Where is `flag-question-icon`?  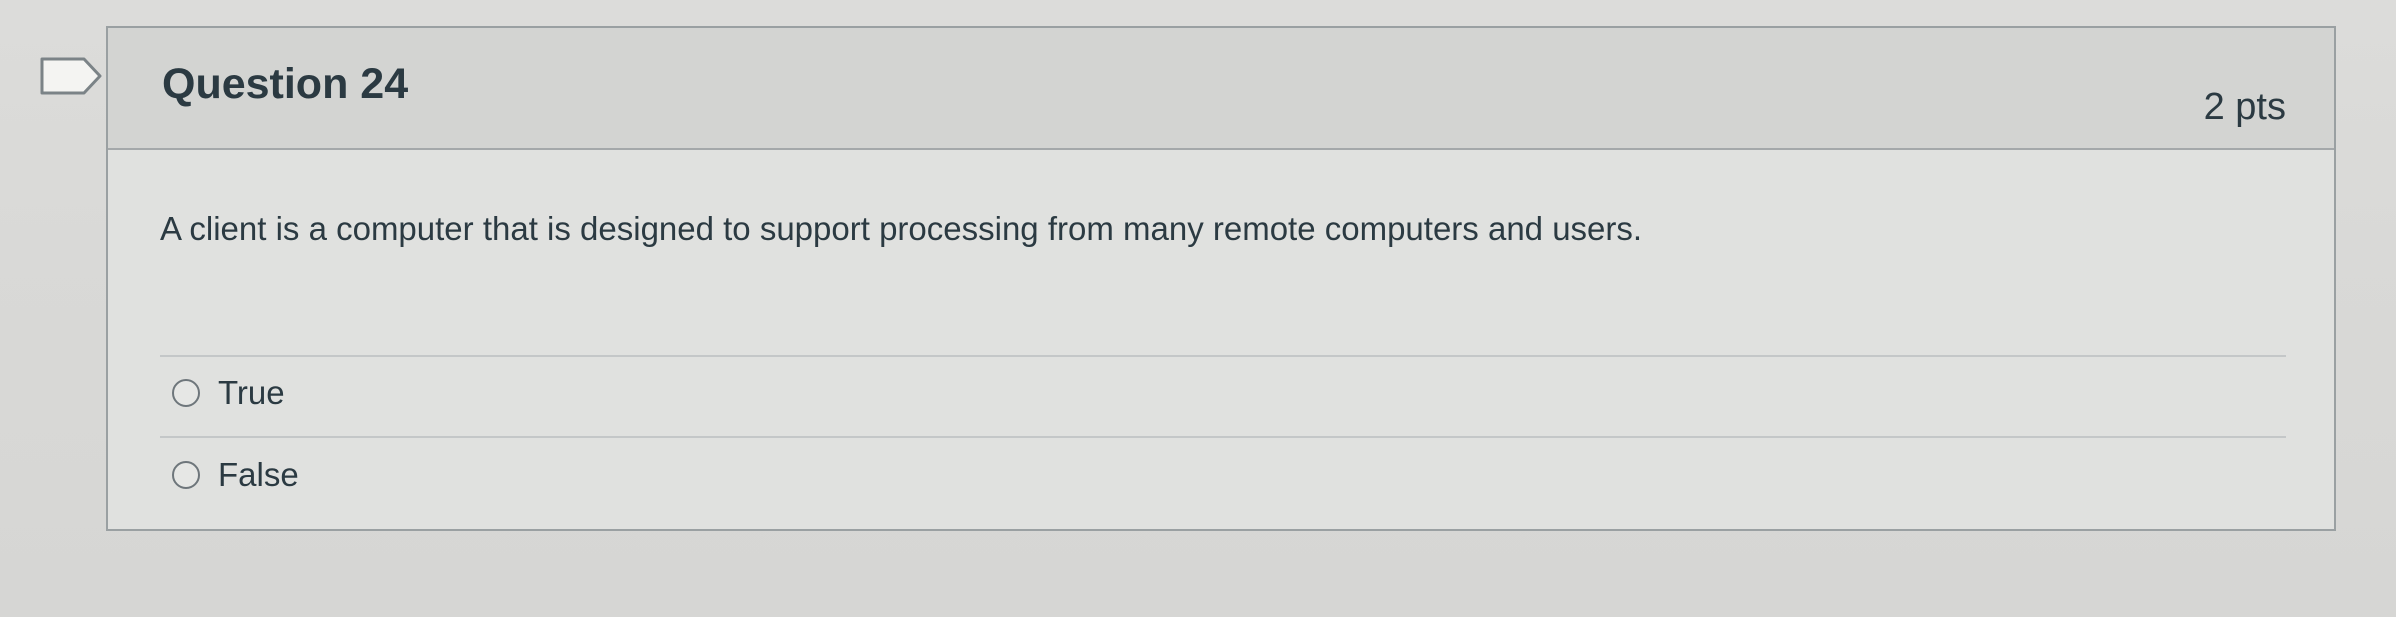
flag-question-icon is located at coordinates (72, 76).